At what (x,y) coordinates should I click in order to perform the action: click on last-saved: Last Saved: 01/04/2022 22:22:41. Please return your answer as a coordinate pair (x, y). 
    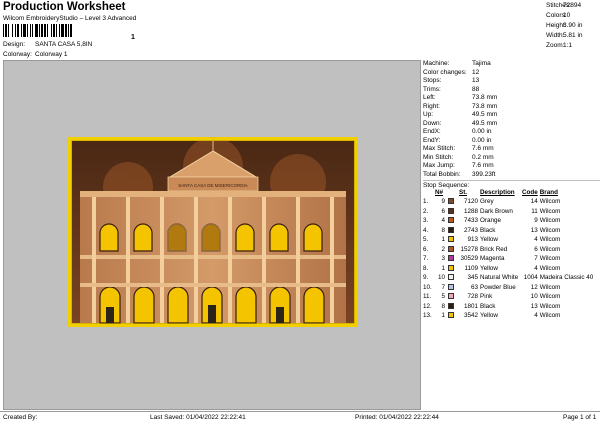
    Looking at the image, I should click on (198, 417).